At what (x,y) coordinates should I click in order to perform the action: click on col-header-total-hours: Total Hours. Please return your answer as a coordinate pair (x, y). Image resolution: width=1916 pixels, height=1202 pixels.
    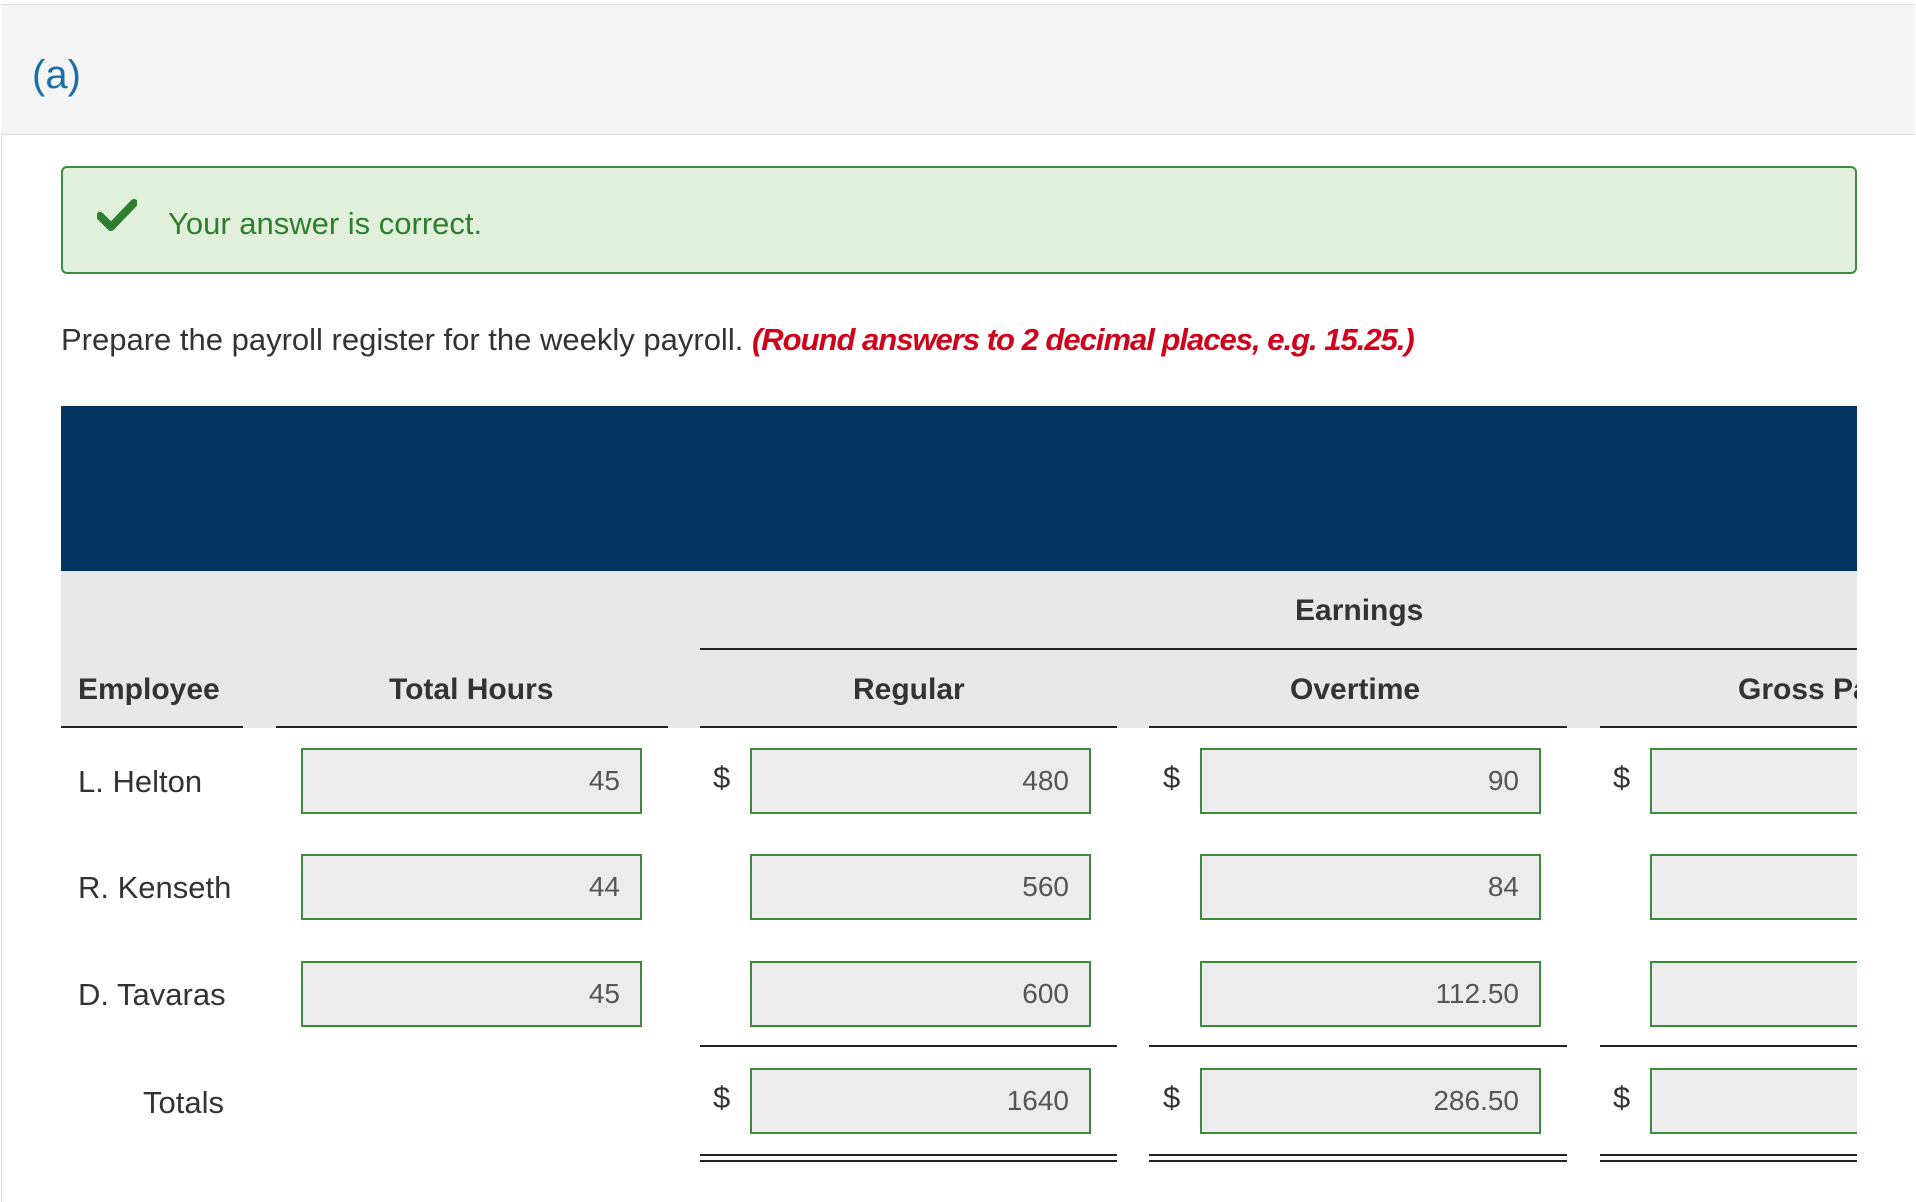
    Looking at the image, I should click on (471, 689).